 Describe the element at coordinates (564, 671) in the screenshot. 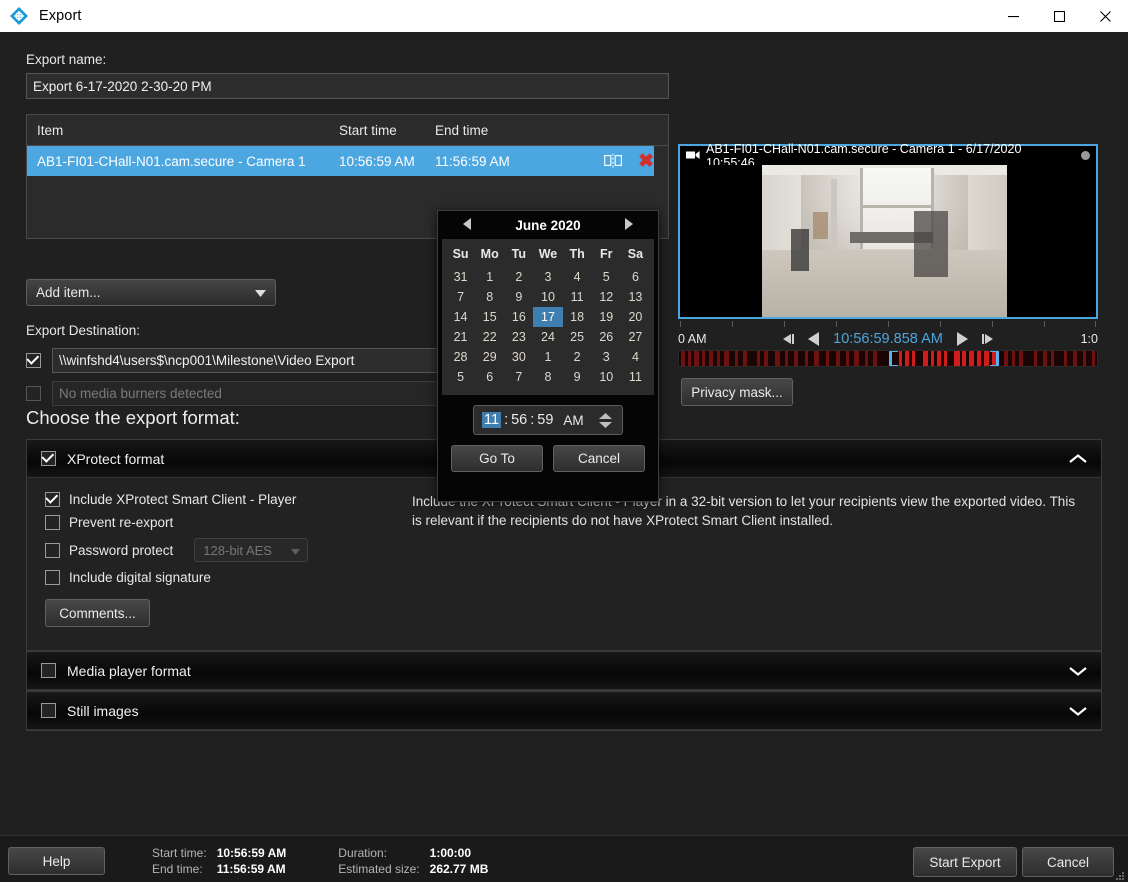

I see `panel-media-player-header: Media player format` at that location.